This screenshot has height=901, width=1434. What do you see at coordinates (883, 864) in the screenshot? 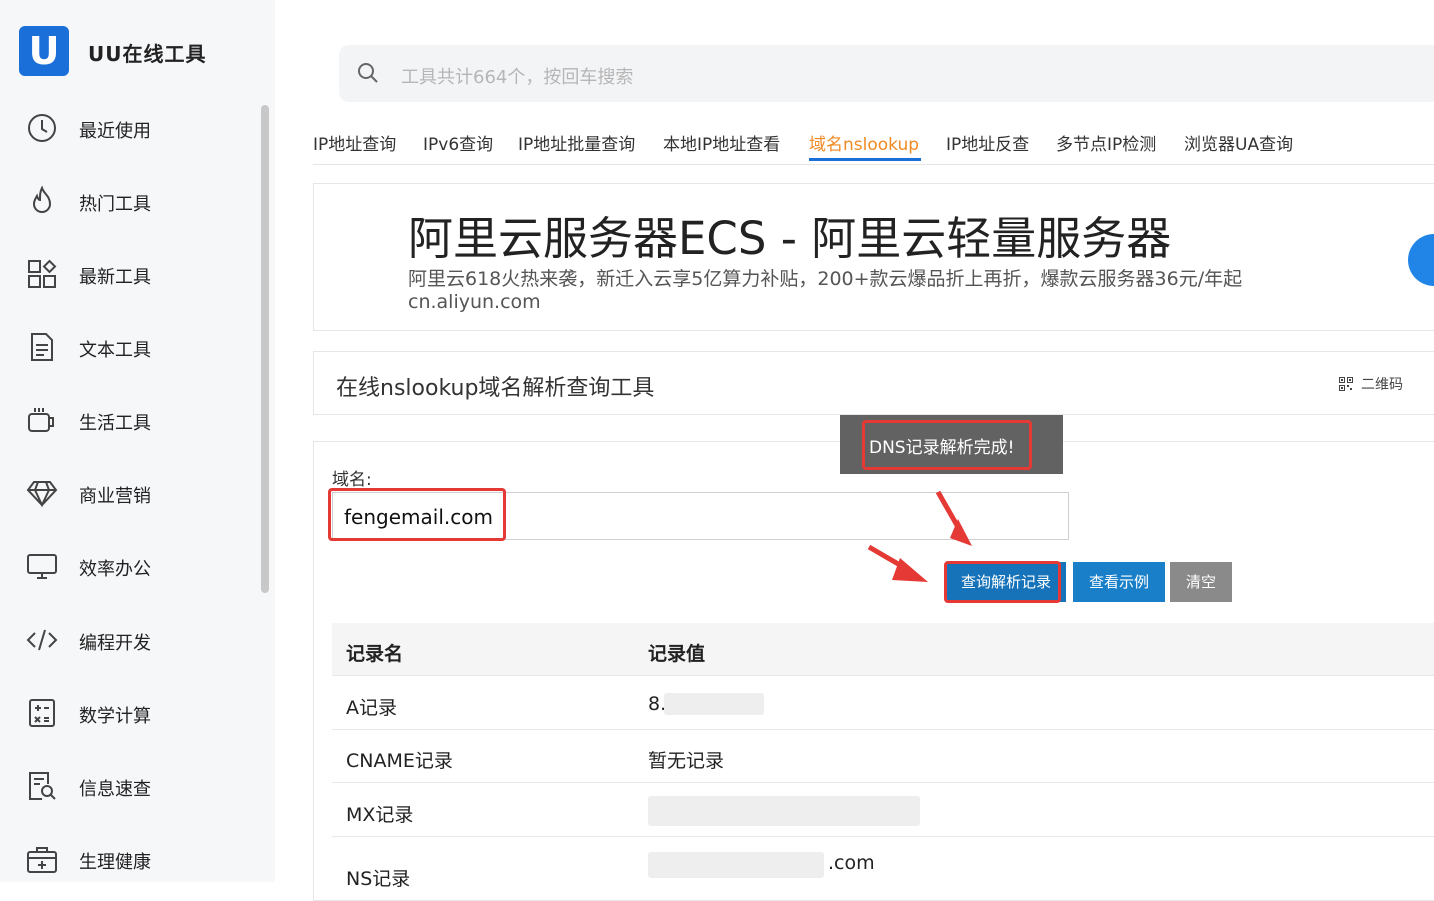
I see `table-row: NS记录 .com` at bounding box center [883, 864].